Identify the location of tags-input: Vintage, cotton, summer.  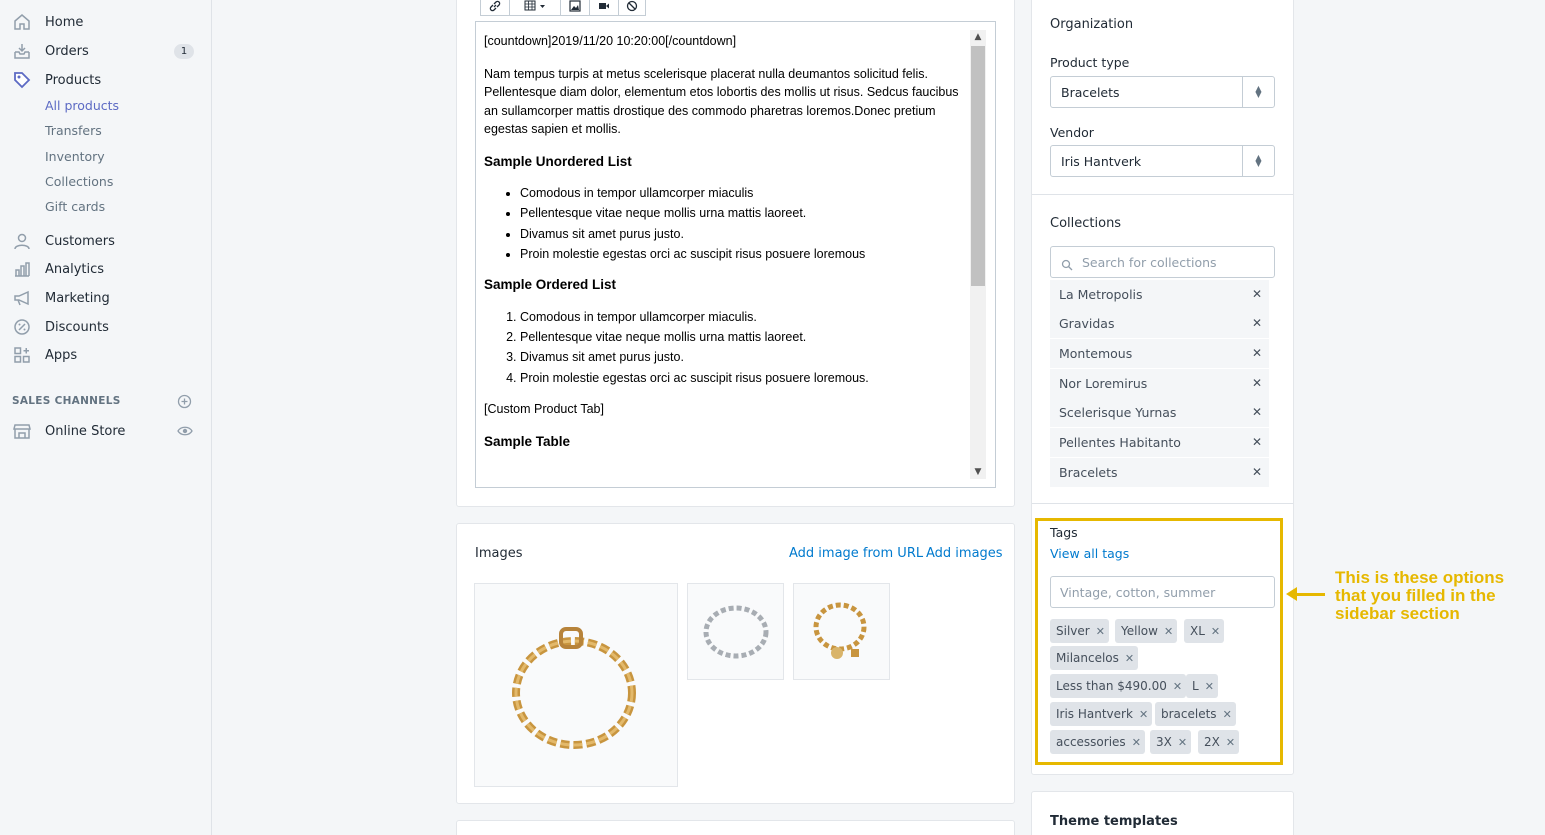
(1162, 592).